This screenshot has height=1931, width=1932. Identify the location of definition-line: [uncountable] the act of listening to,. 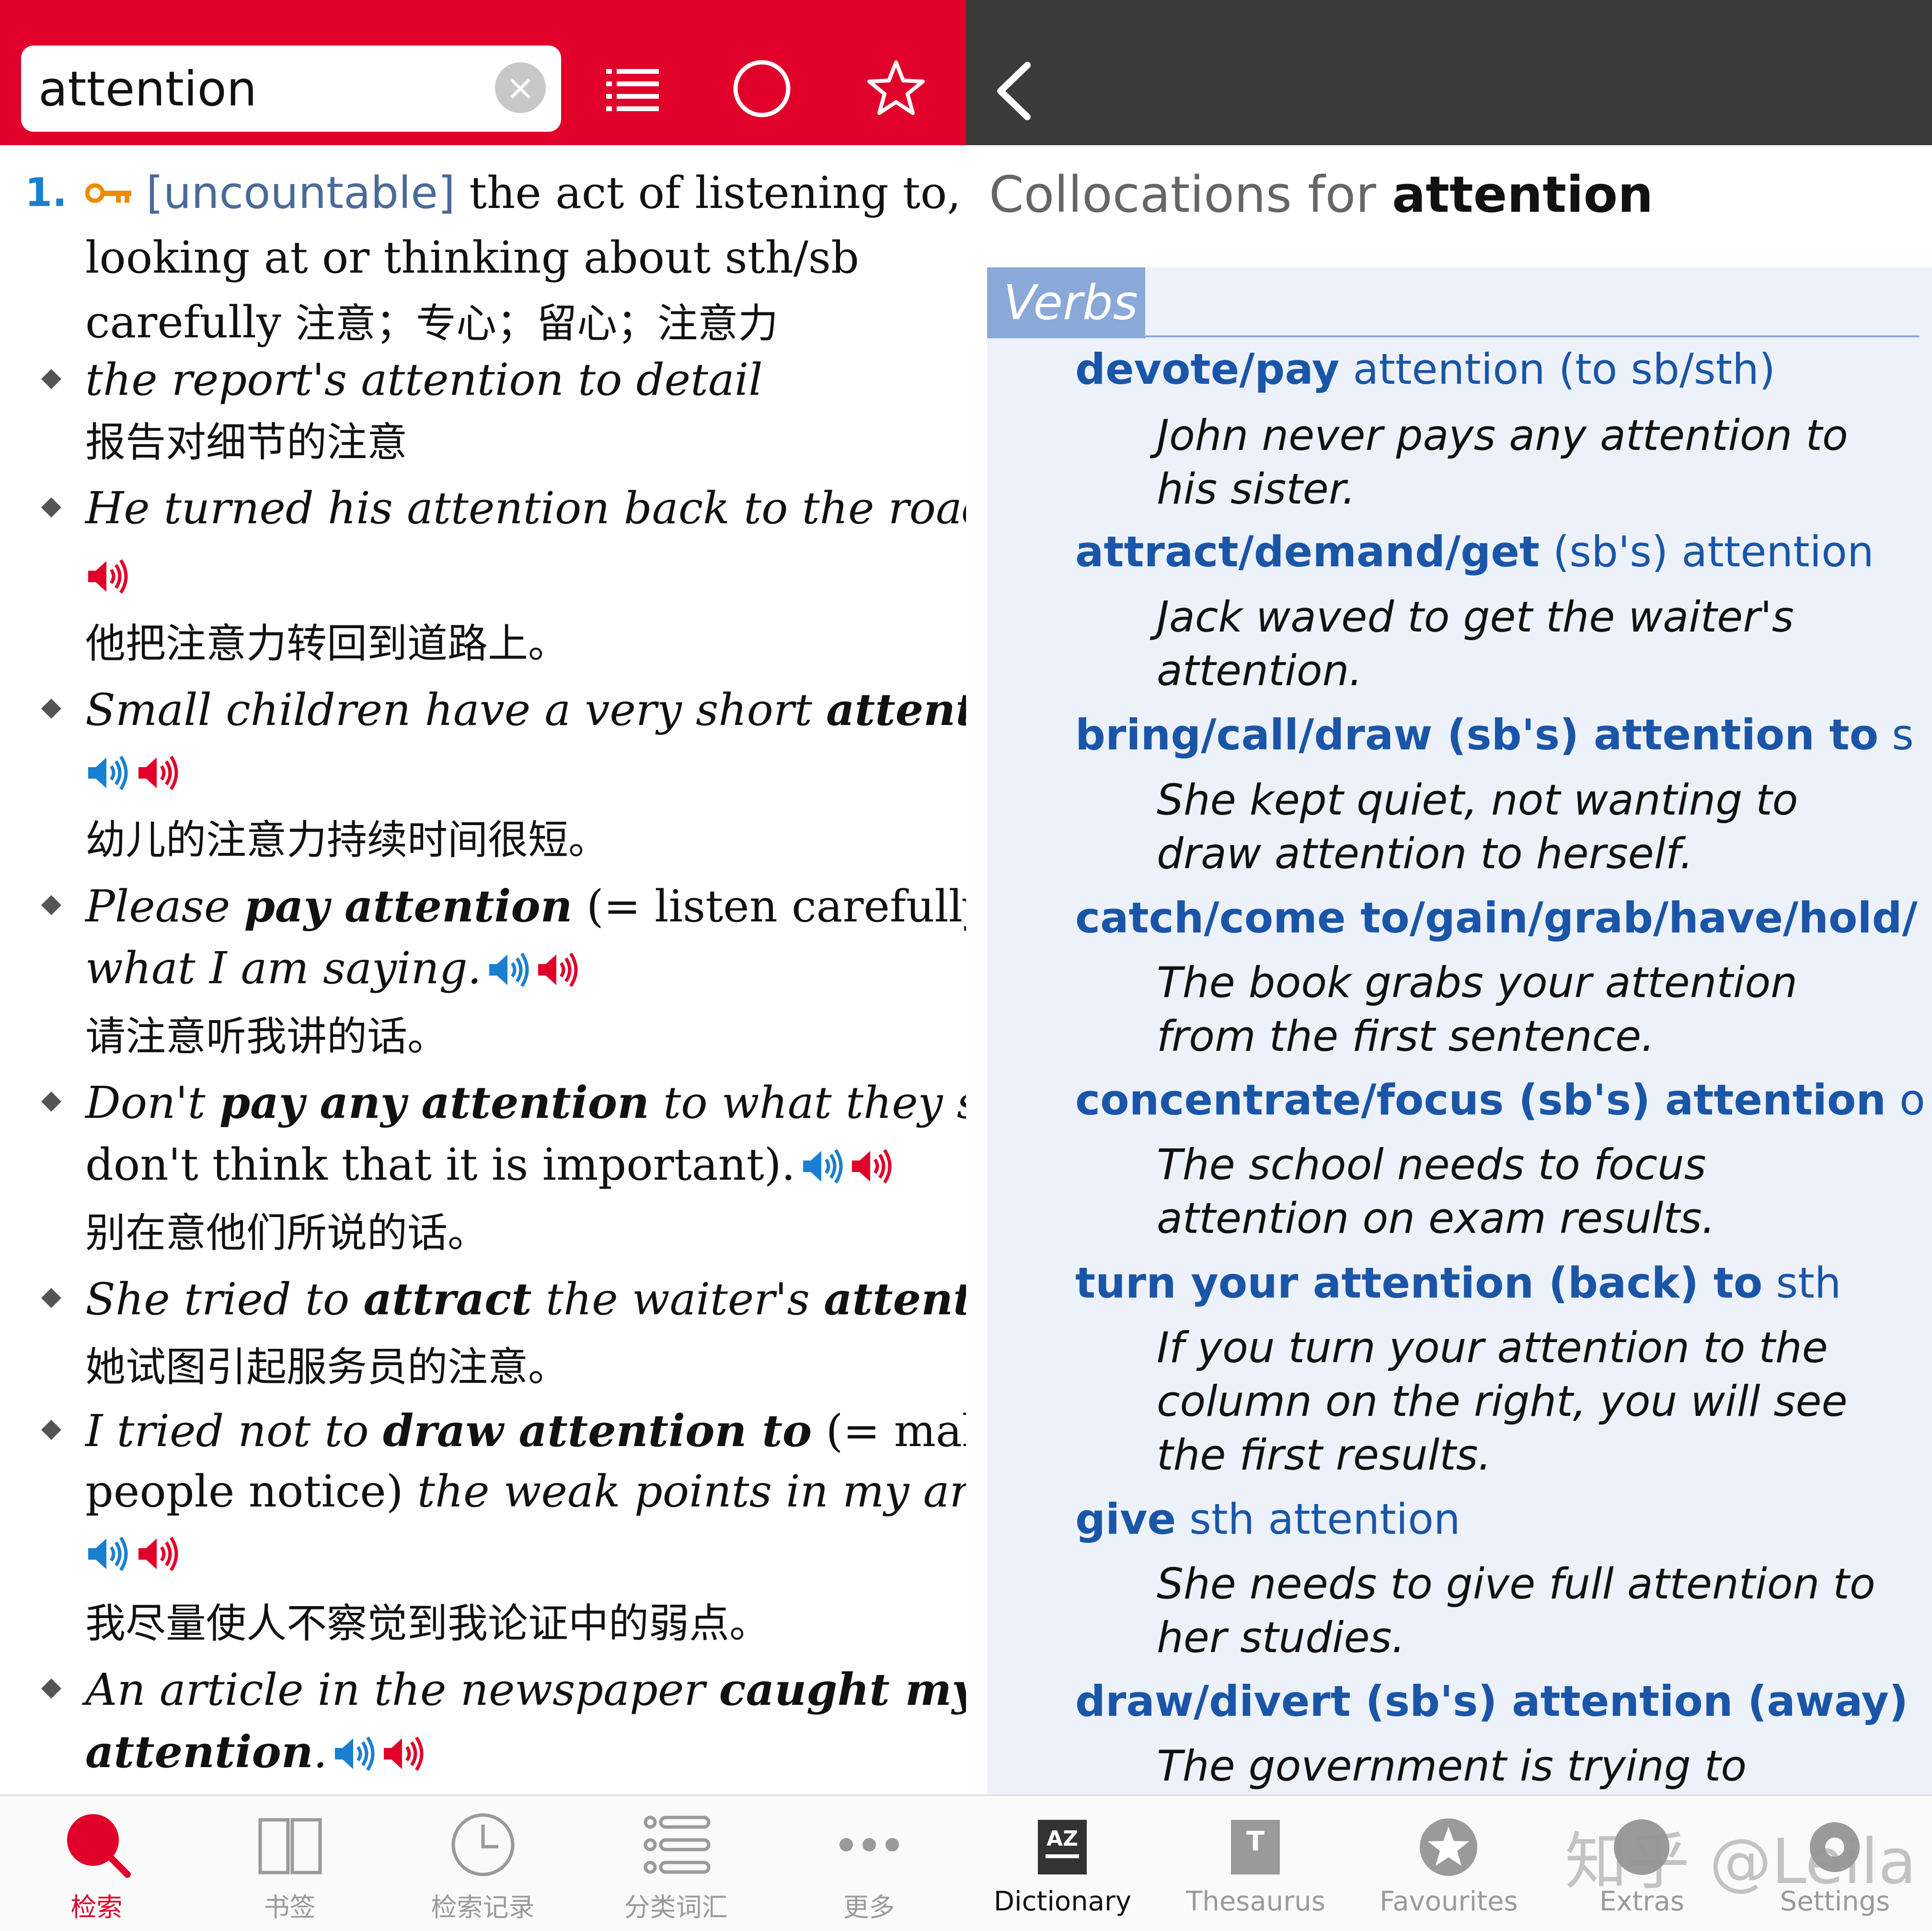
(553, 192).